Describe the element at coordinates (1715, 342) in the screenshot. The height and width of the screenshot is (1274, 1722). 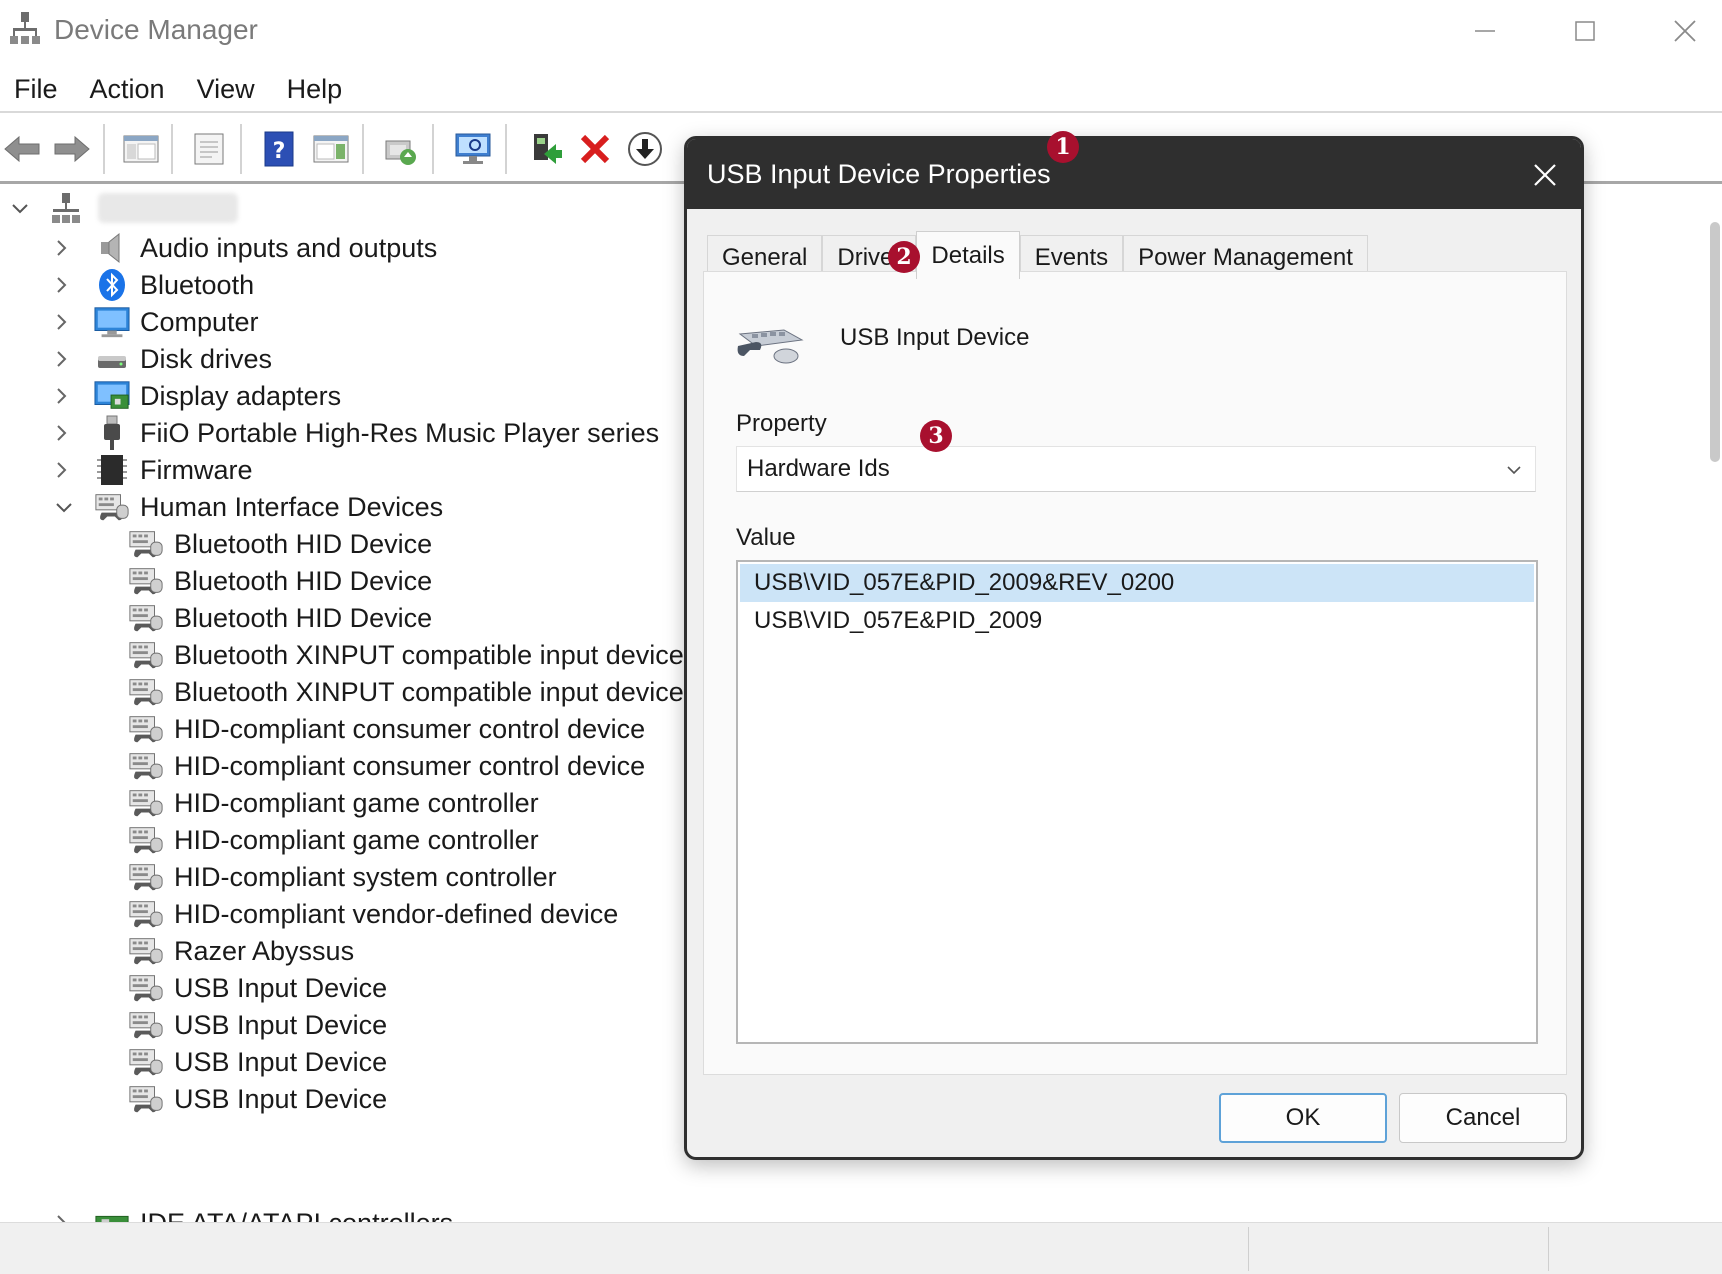
I see `tree-scrollbar` at that location.